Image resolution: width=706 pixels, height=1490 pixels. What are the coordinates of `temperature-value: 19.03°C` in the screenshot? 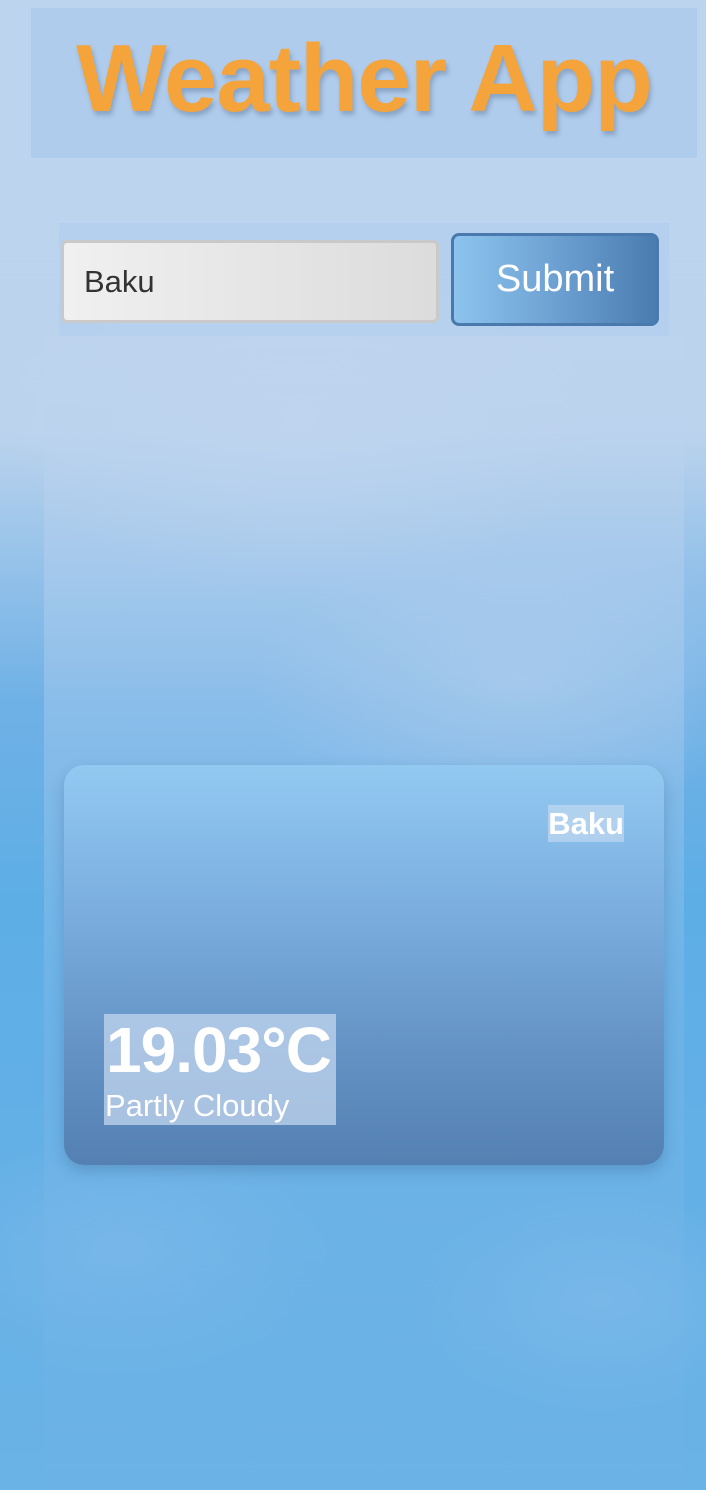 It's located at (219, 1050).